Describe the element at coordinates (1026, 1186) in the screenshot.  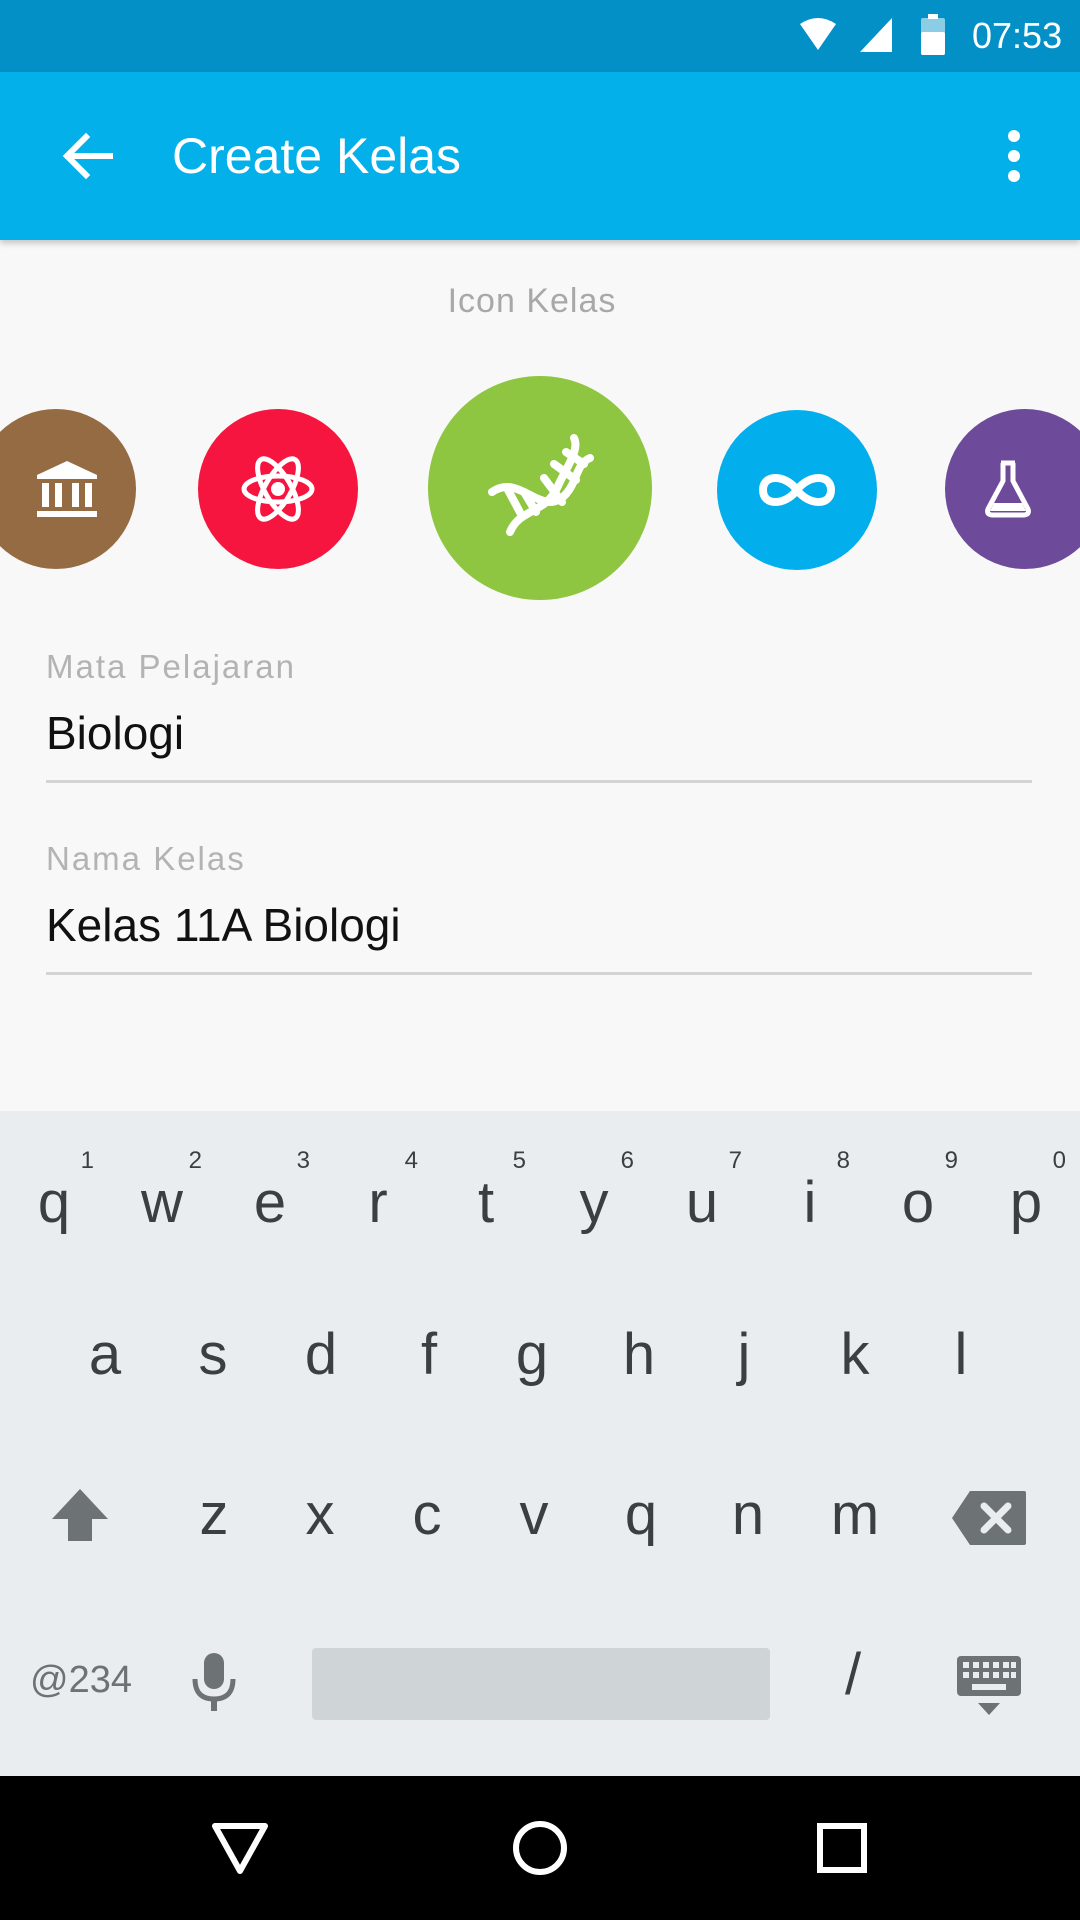
I see `key-p: 0p` at that location.